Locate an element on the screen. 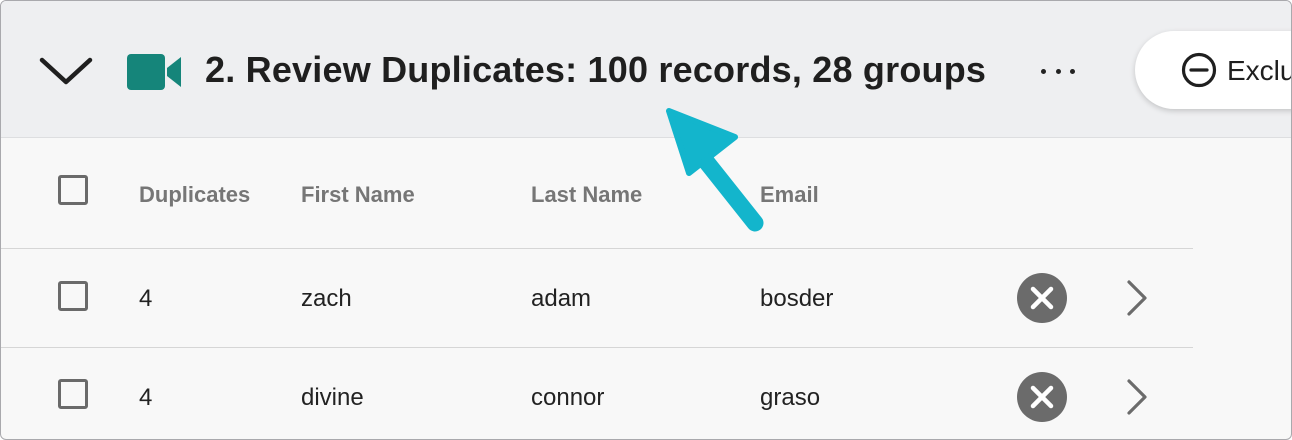  column-header-duplicates: Duplicates is located at coordinates (194, 195).